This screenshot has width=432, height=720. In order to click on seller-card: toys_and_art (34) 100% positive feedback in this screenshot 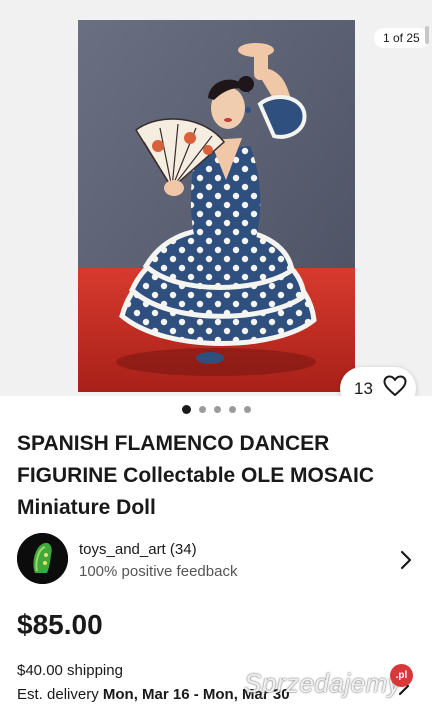, I will do `click(217, 560)`.